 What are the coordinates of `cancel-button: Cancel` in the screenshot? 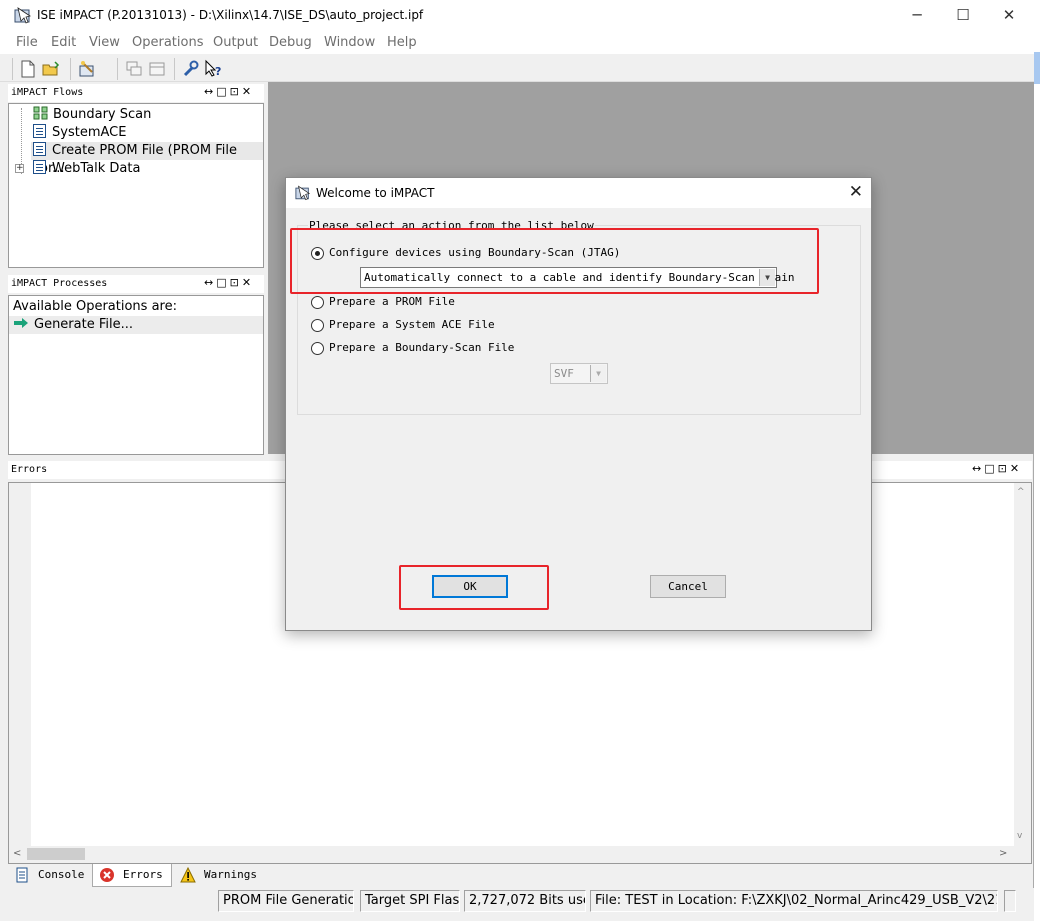 It's located at (688, 586).